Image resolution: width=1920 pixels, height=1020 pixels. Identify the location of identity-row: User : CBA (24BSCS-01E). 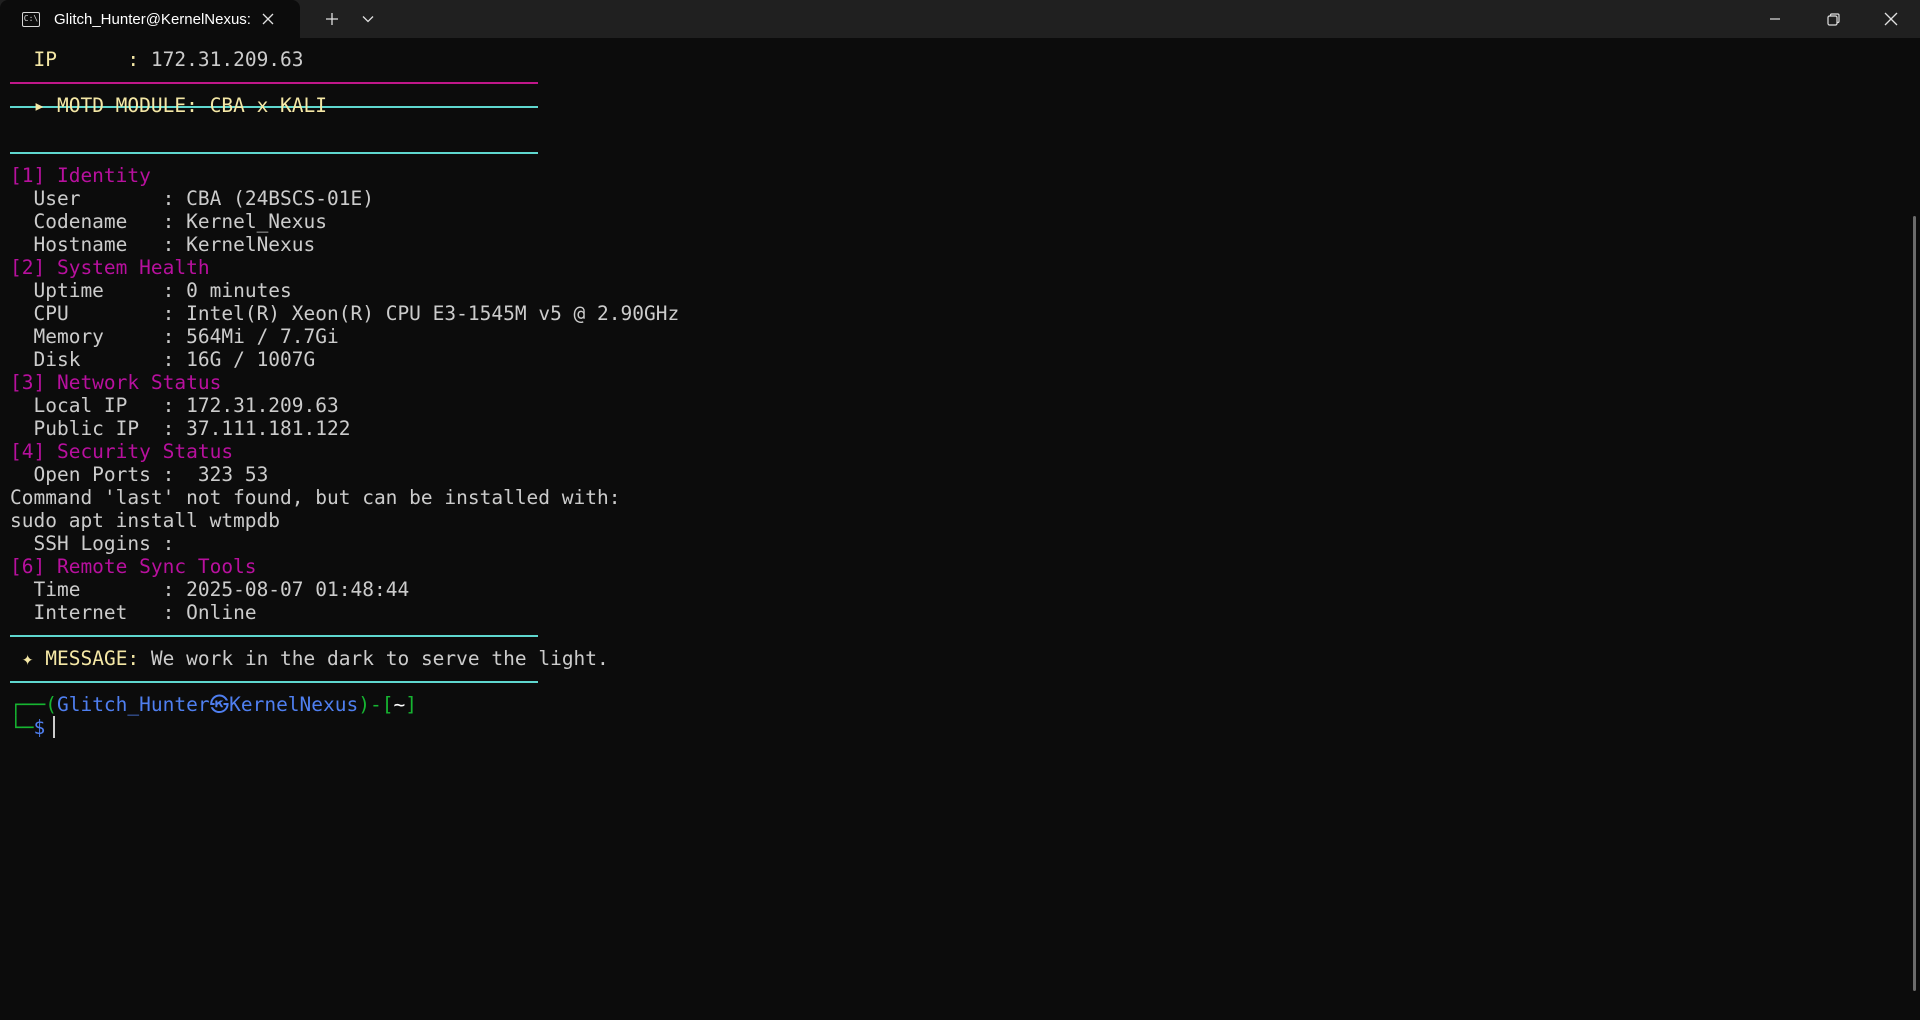
(192, 198).